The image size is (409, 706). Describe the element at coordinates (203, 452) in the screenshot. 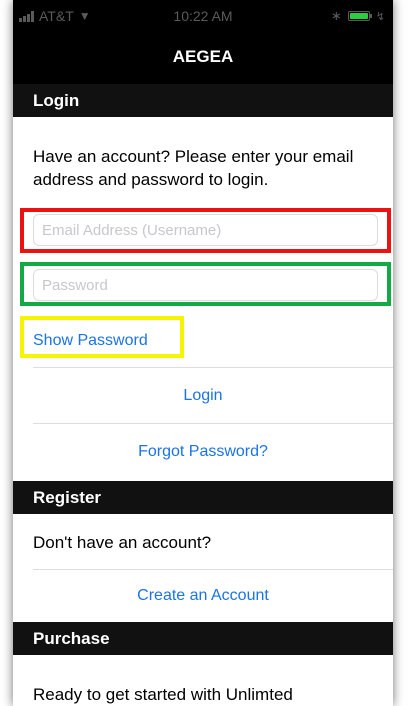

I see `forgot-password-button: Forgot Password?` at that location.